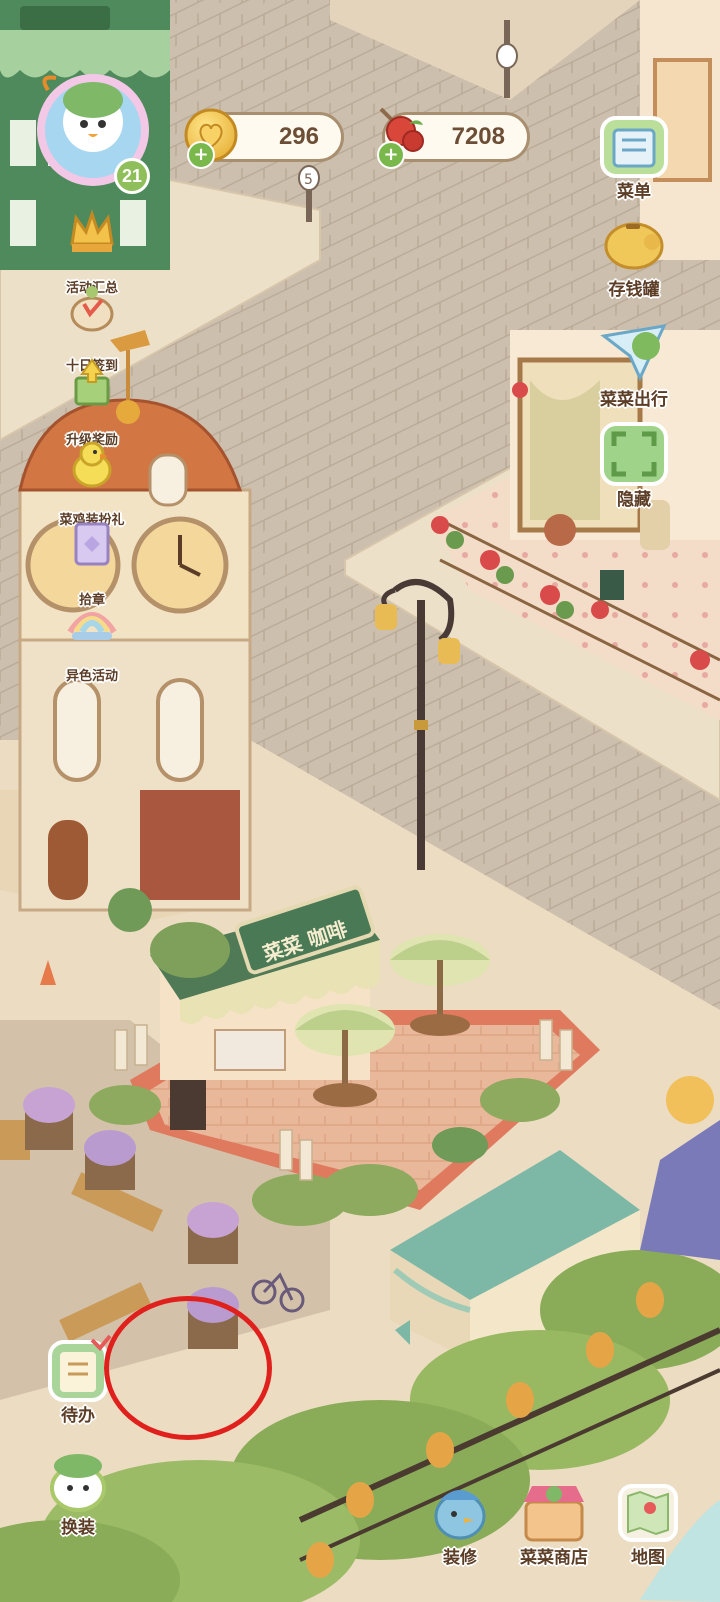 This screenshot has width=720, height=1602. I want to click on hide-expand-icon, so click(634, 454).